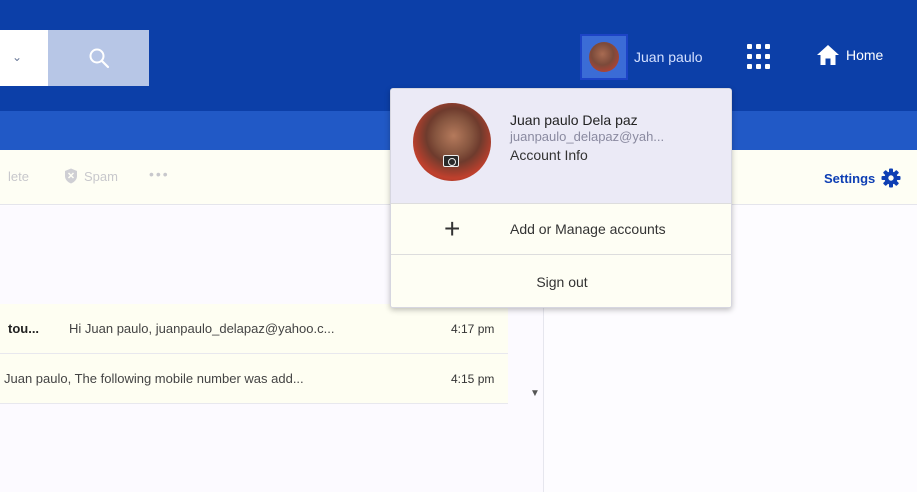 This screenshot has width=917, height=492. I want to click on search-button, so click(98, 58).